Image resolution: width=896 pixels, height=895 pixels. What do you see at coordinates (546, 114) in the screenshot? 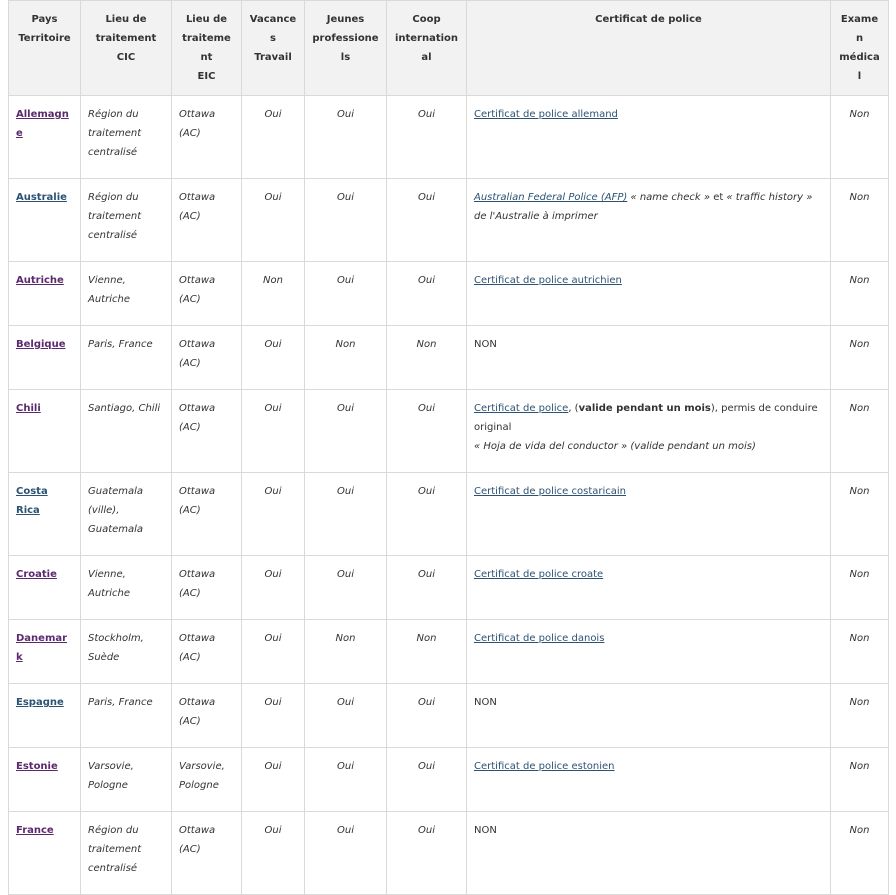
I see `certificat-link: Certificat de police allemand` at bounding box center [546, 114].